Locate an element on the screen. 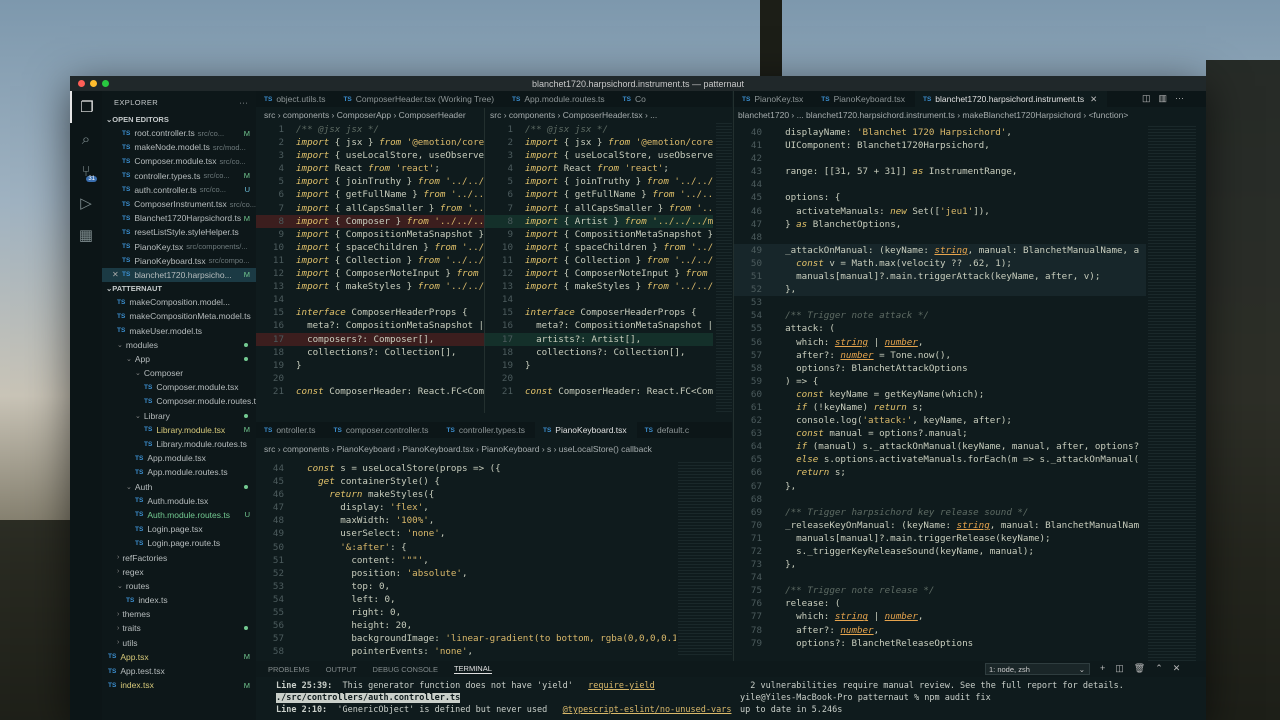 The height and width of the screenshot is (720, 1280). file-item: TS App.module.tsx is located at coordinates (179, 458).